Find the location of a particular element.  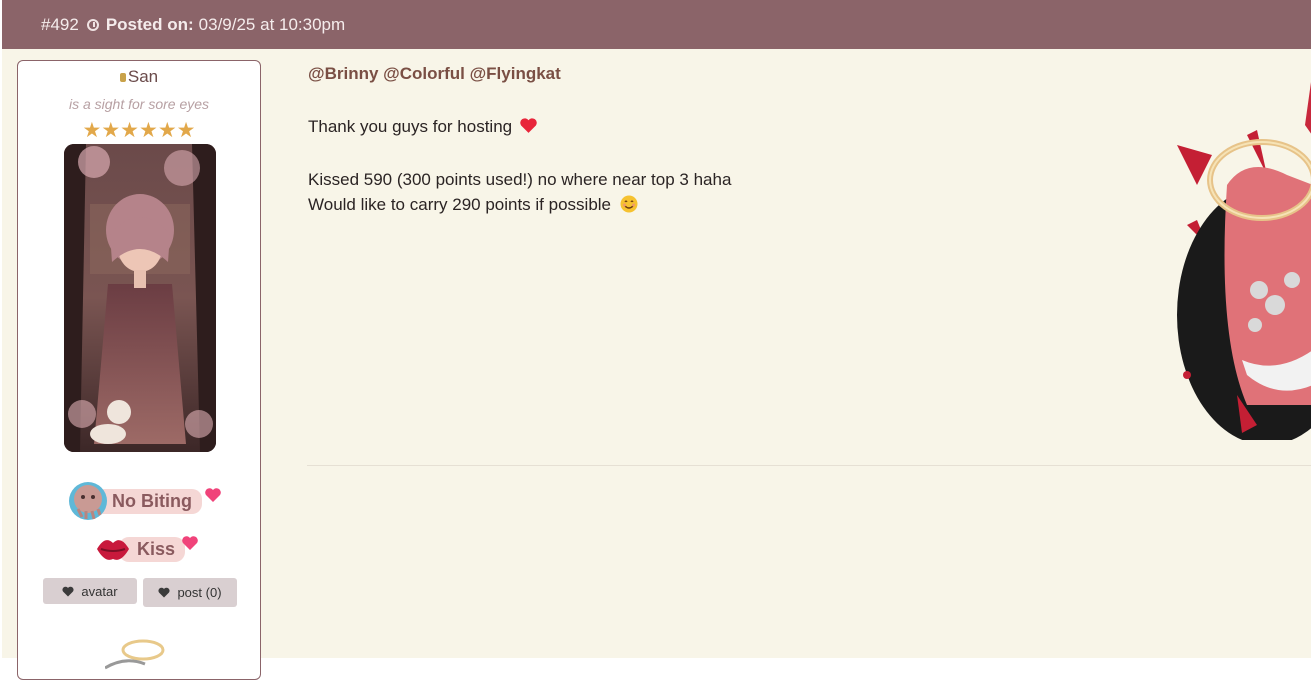

username-text: San is located at coordinates (143, 76).